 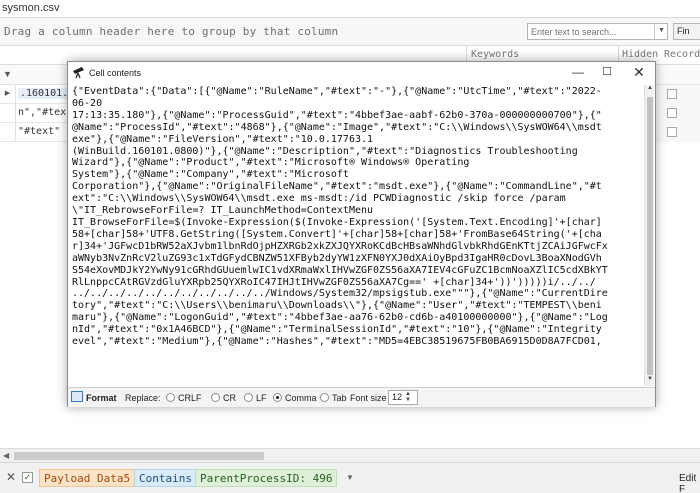 What do you see at coordinates (361, 73) in the screenshot?
I see `window-titlebar: Cell contents — ☐ ✕` at bounding box center [361, 73].